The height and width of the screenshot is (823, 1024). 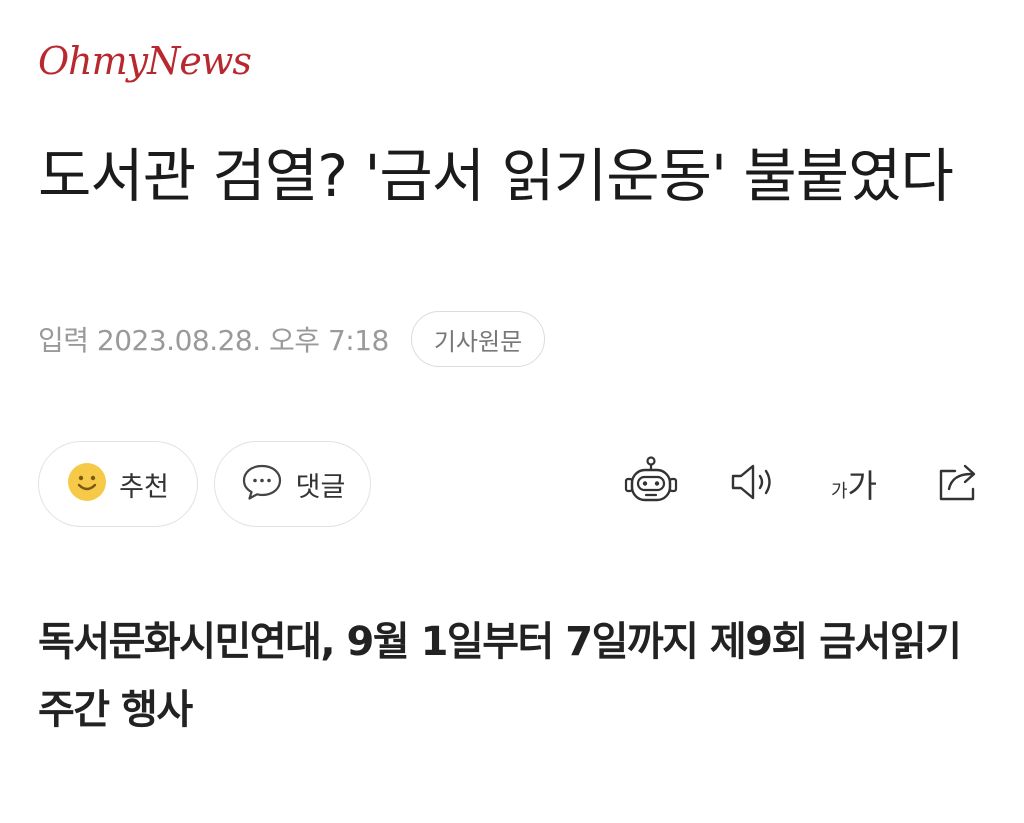 What do you see at coordinates (145, 61) in the screenshot?
I see `ohmynews-logo: OhmyNews` at bounding box center [145, 61].